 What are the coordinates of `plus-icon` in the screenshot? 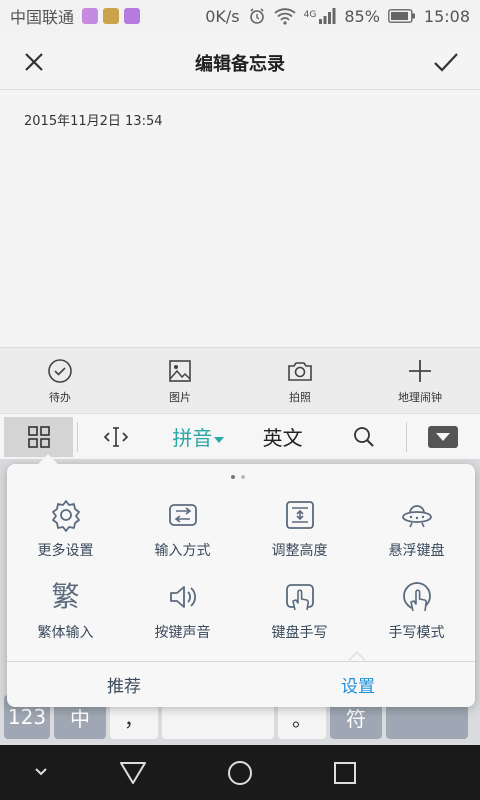 It's located at (420, 370).